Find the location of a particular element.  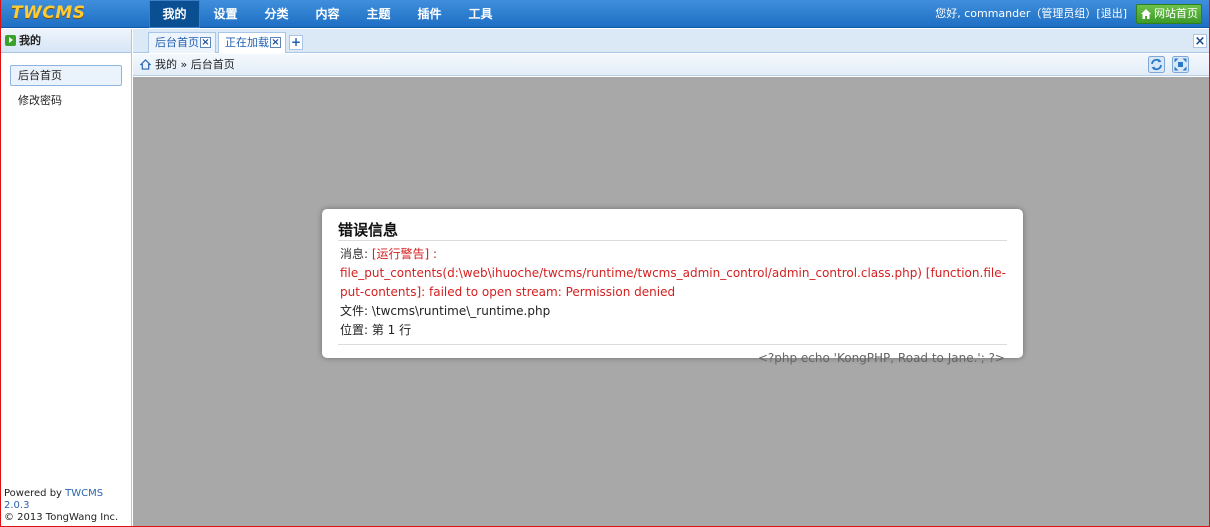

tab-loading: 正在加载 × is located at coordinates (252, 42).